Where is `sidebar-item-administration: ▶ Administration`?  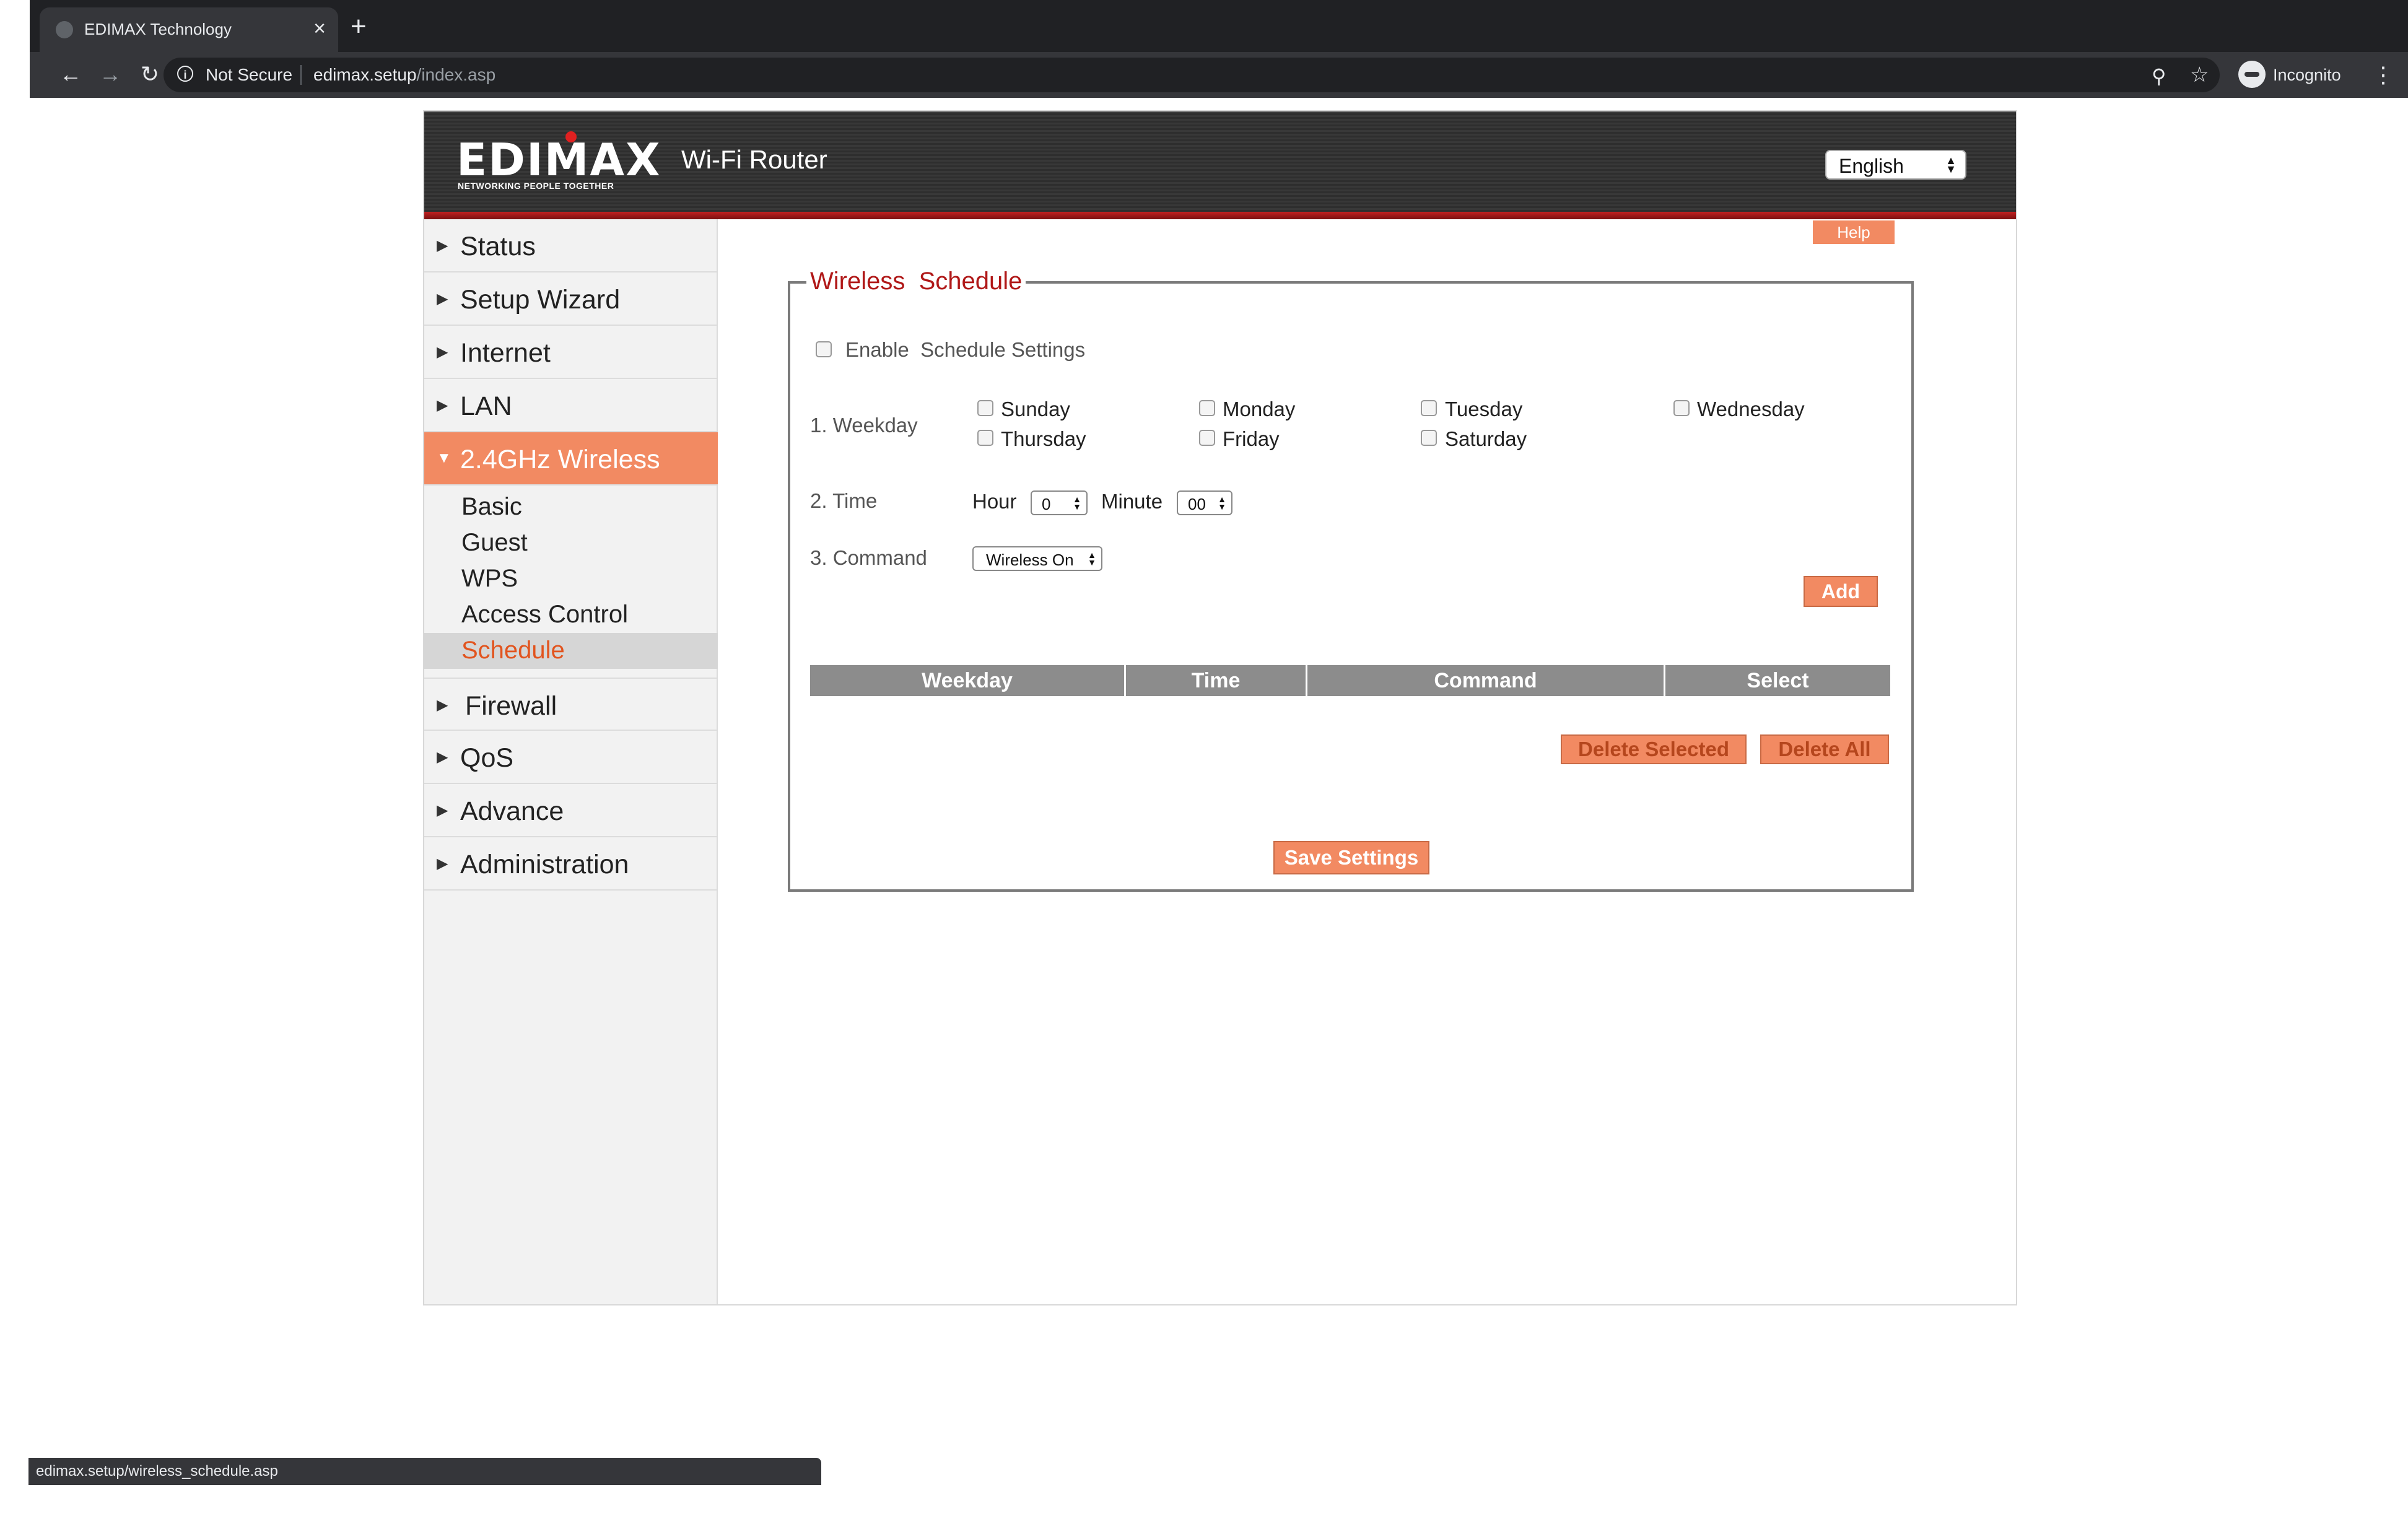 sidebar-item-administration: ▶ Administration is located at coordinates (571, 864).